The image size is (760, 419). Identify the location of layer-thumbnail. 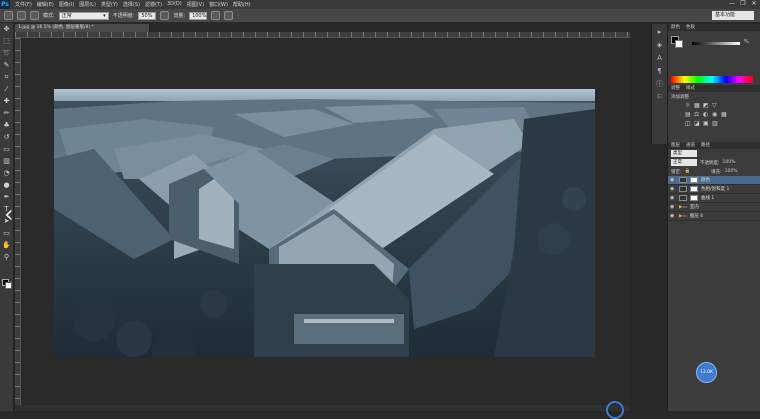
(683, 189).